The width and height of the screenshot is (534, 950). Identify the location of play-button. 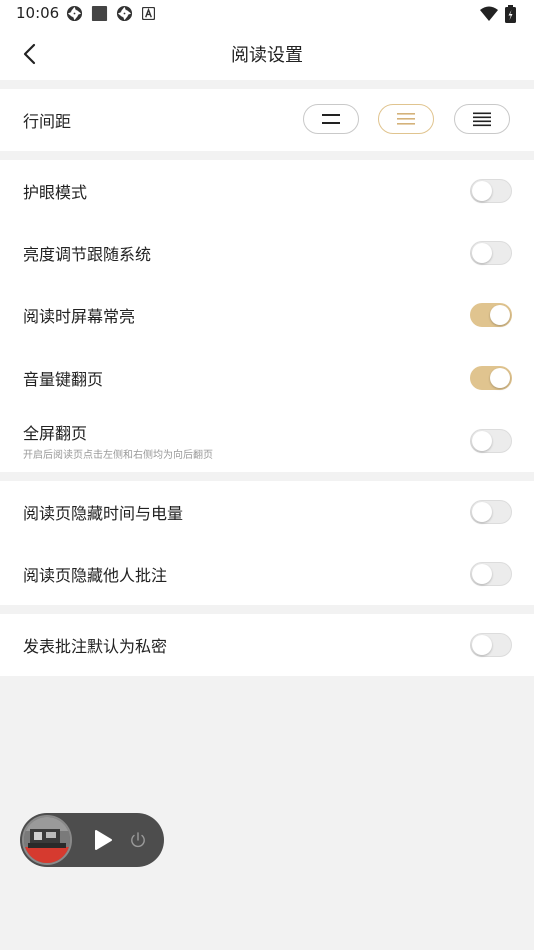
(103, 840).